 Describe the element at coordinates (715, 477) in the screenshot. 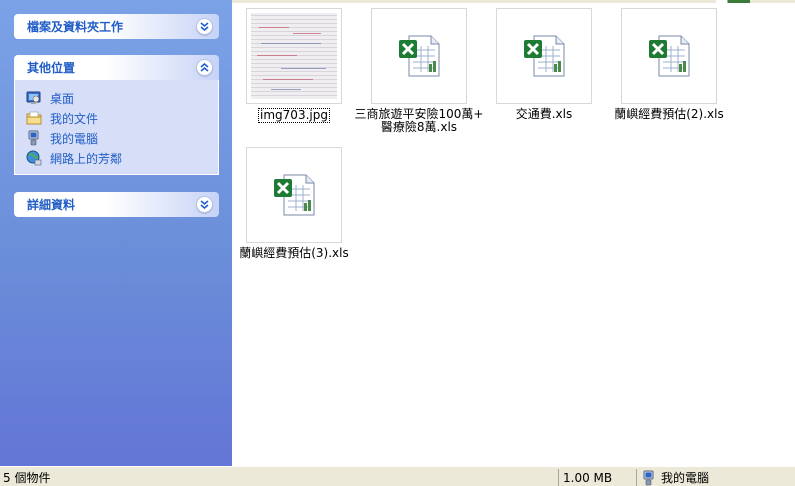

I see `status-location: 我的電腦` at that location.